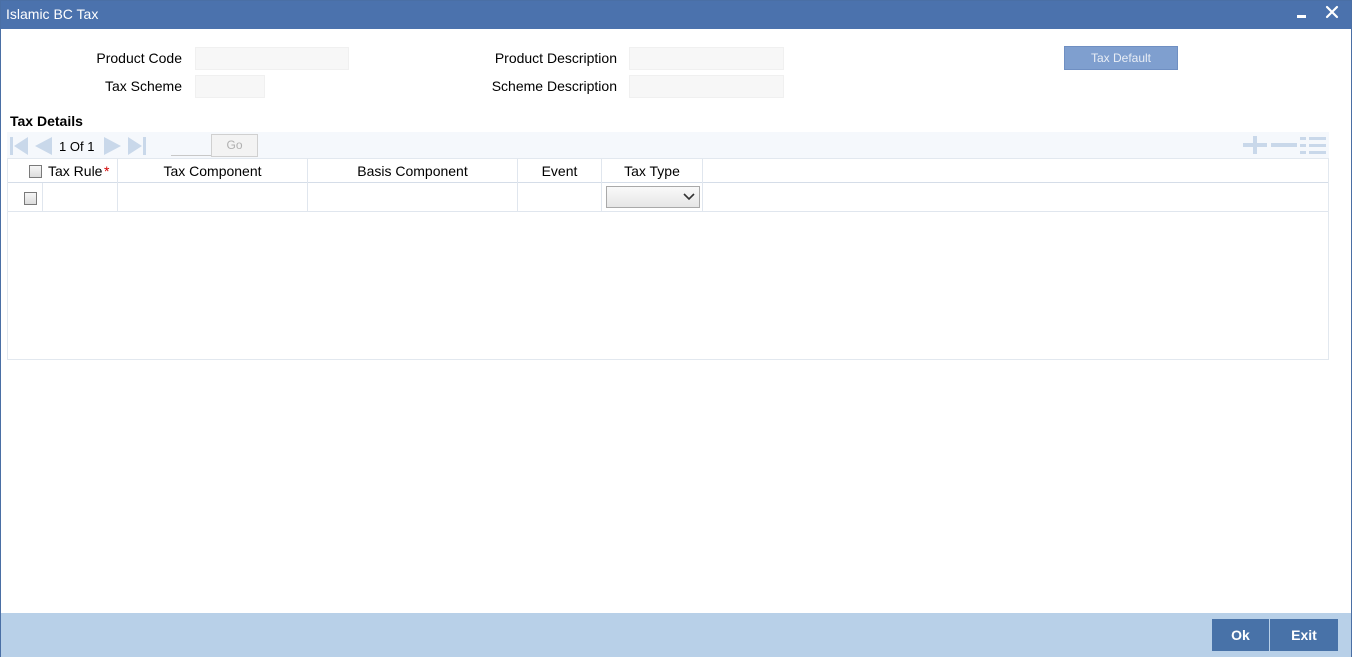  I want to click on event-cell, so click(560, 197).